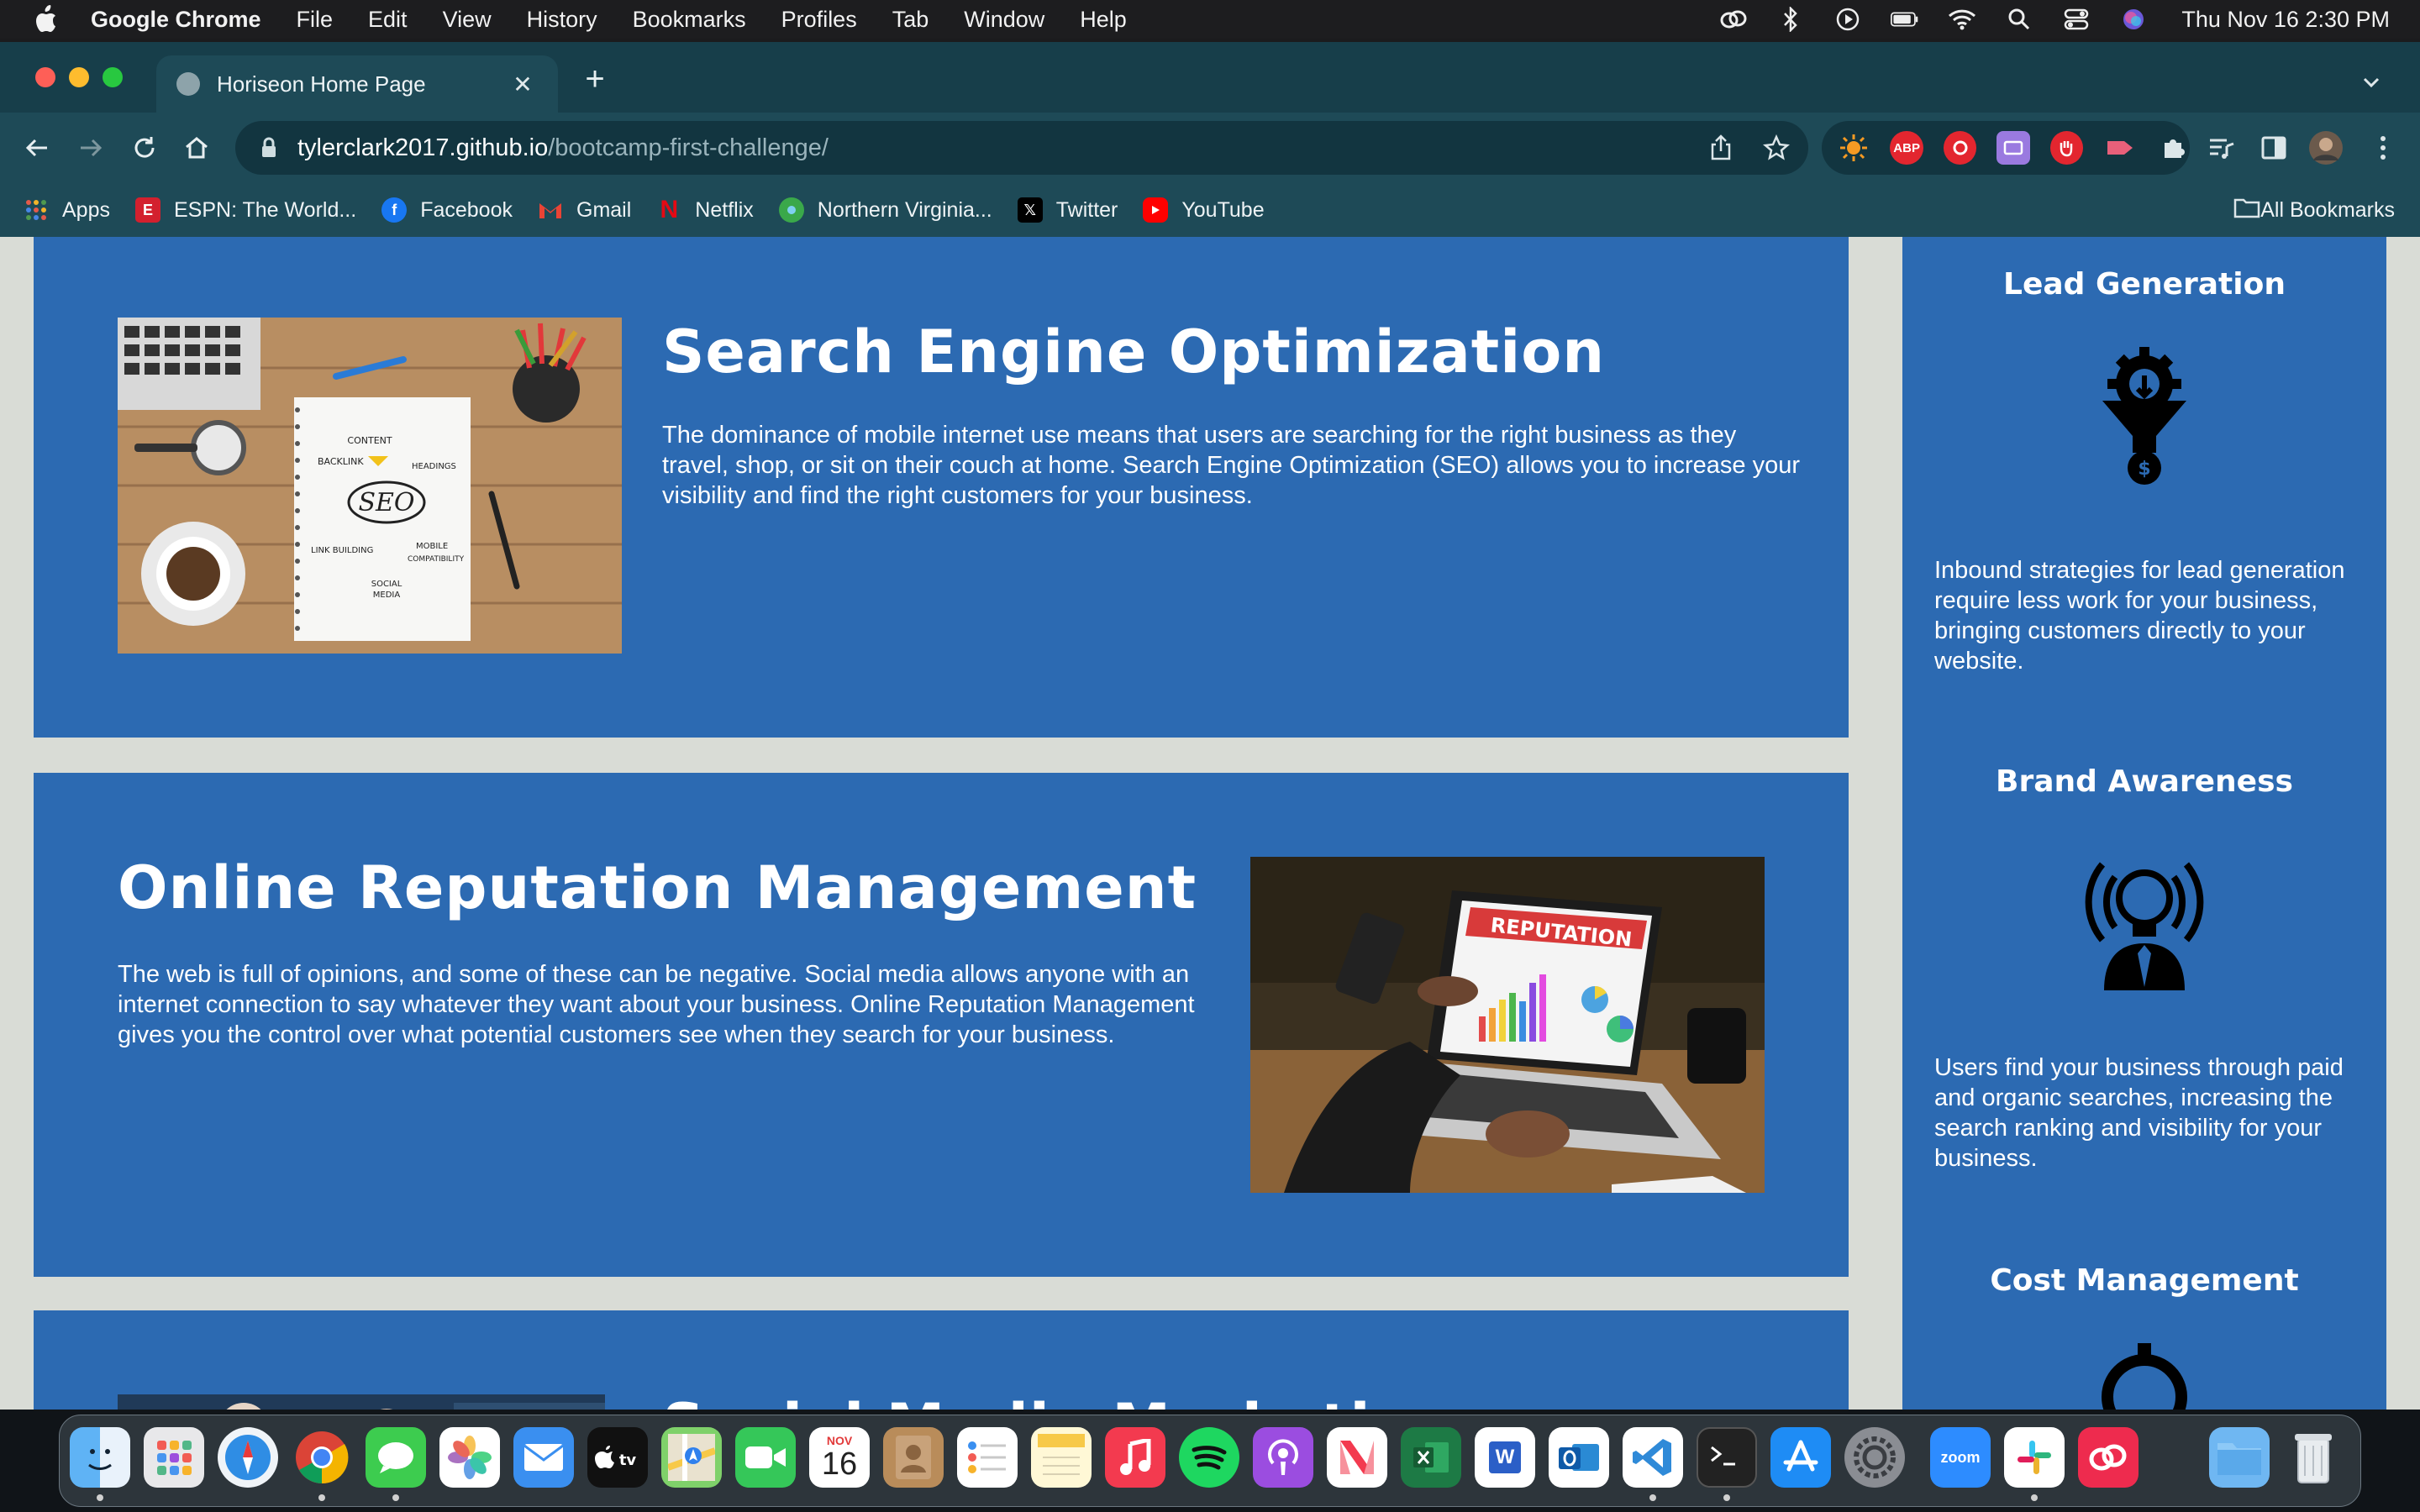 The width and height of the screenshot is (2420, 1512). I want to click on reading-list-icon, so click(2221, 147).